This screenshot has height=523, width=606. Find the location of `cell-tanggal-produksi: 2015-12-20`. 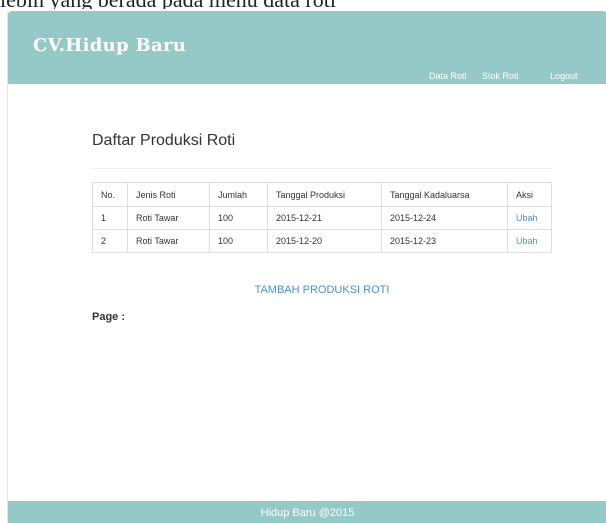

cell-tanggal-produksi: 2015-12-20 is located at coordinates (324, 241).